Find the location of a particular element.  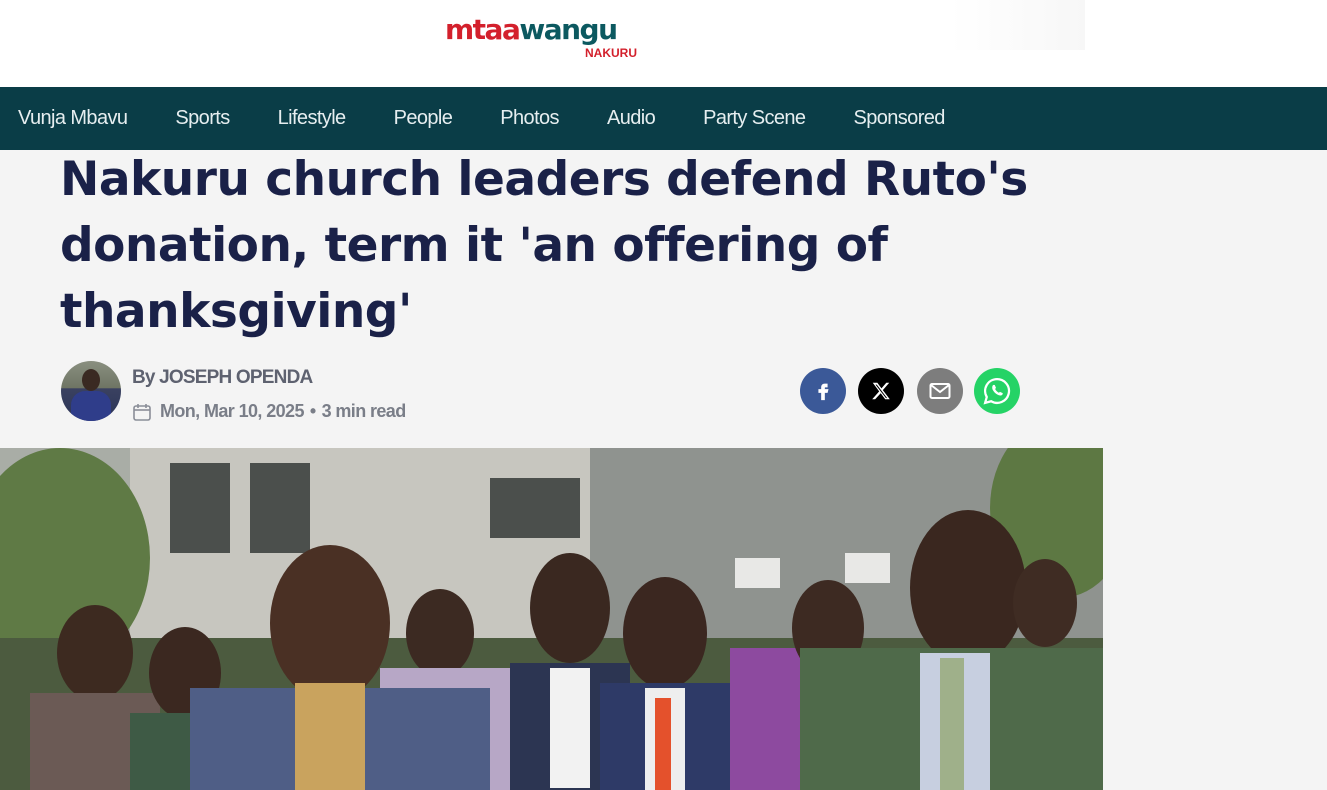

nav-item-sports: Sports is located at coordinates (202, 118).